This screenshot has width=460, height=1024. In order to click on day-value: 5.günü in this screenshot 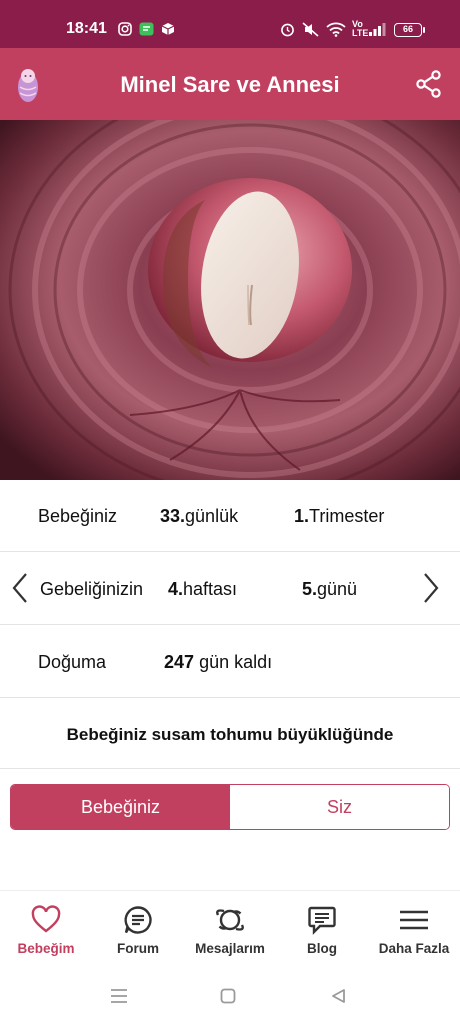, I will do `click(330, 589)`.